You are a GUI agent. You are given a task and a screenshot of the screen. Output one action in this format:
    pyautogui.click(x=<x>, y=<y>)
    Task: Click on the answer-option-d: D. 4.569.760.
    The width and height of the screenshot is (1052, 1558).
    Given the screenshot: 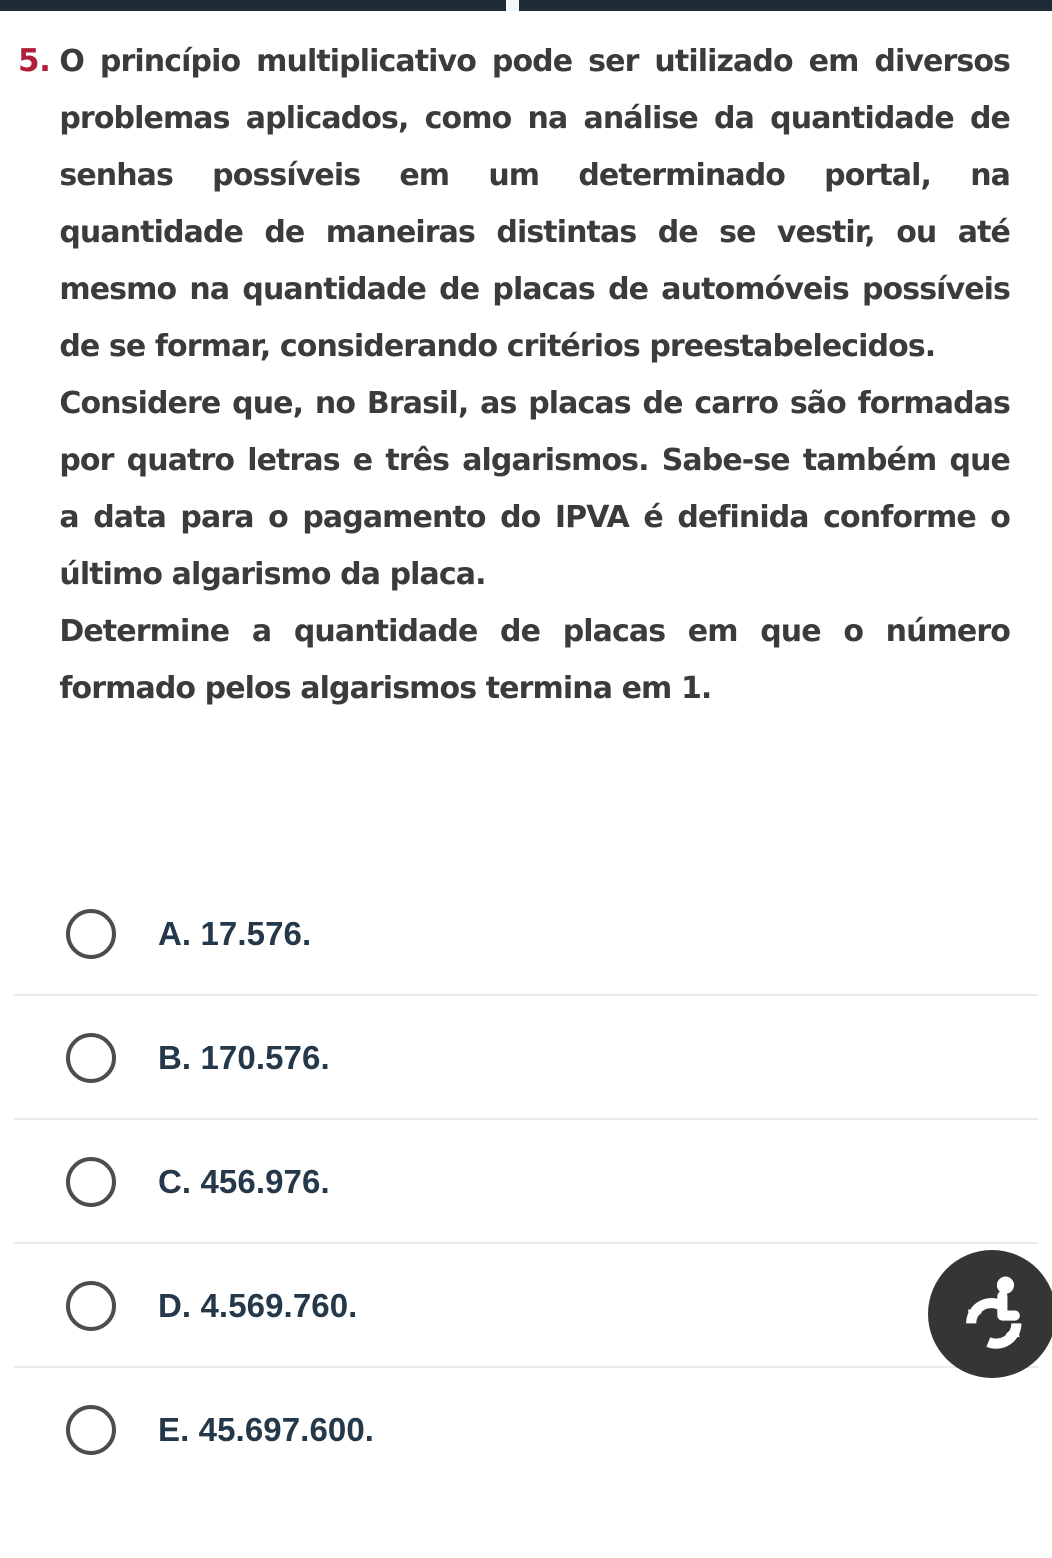 What is the action you would take?
    pyautogui.click(x=526, y=1306)
    